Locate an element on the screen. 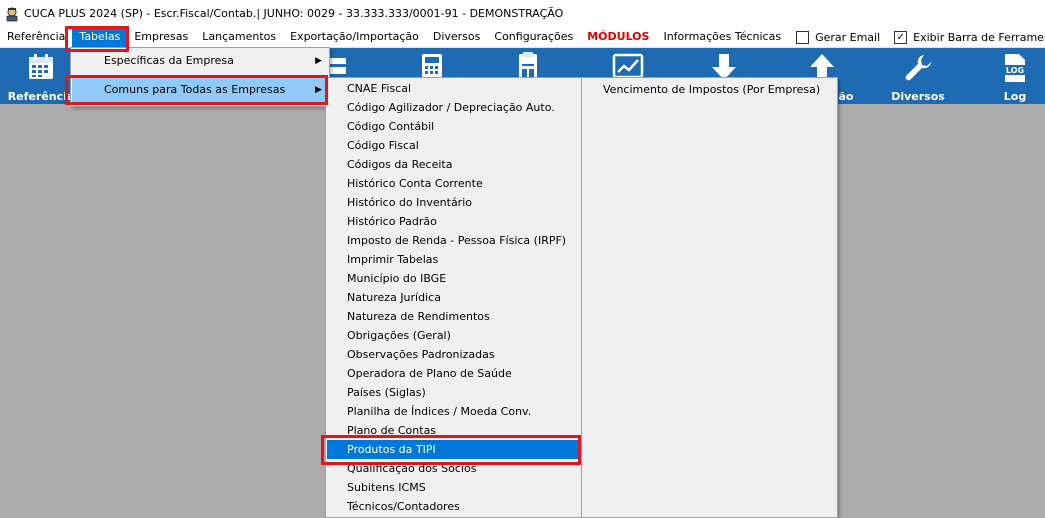 The height and width of the screenshot is (518, 1045). toolbar-log-label: Log is located at coordinates (1015, 96).